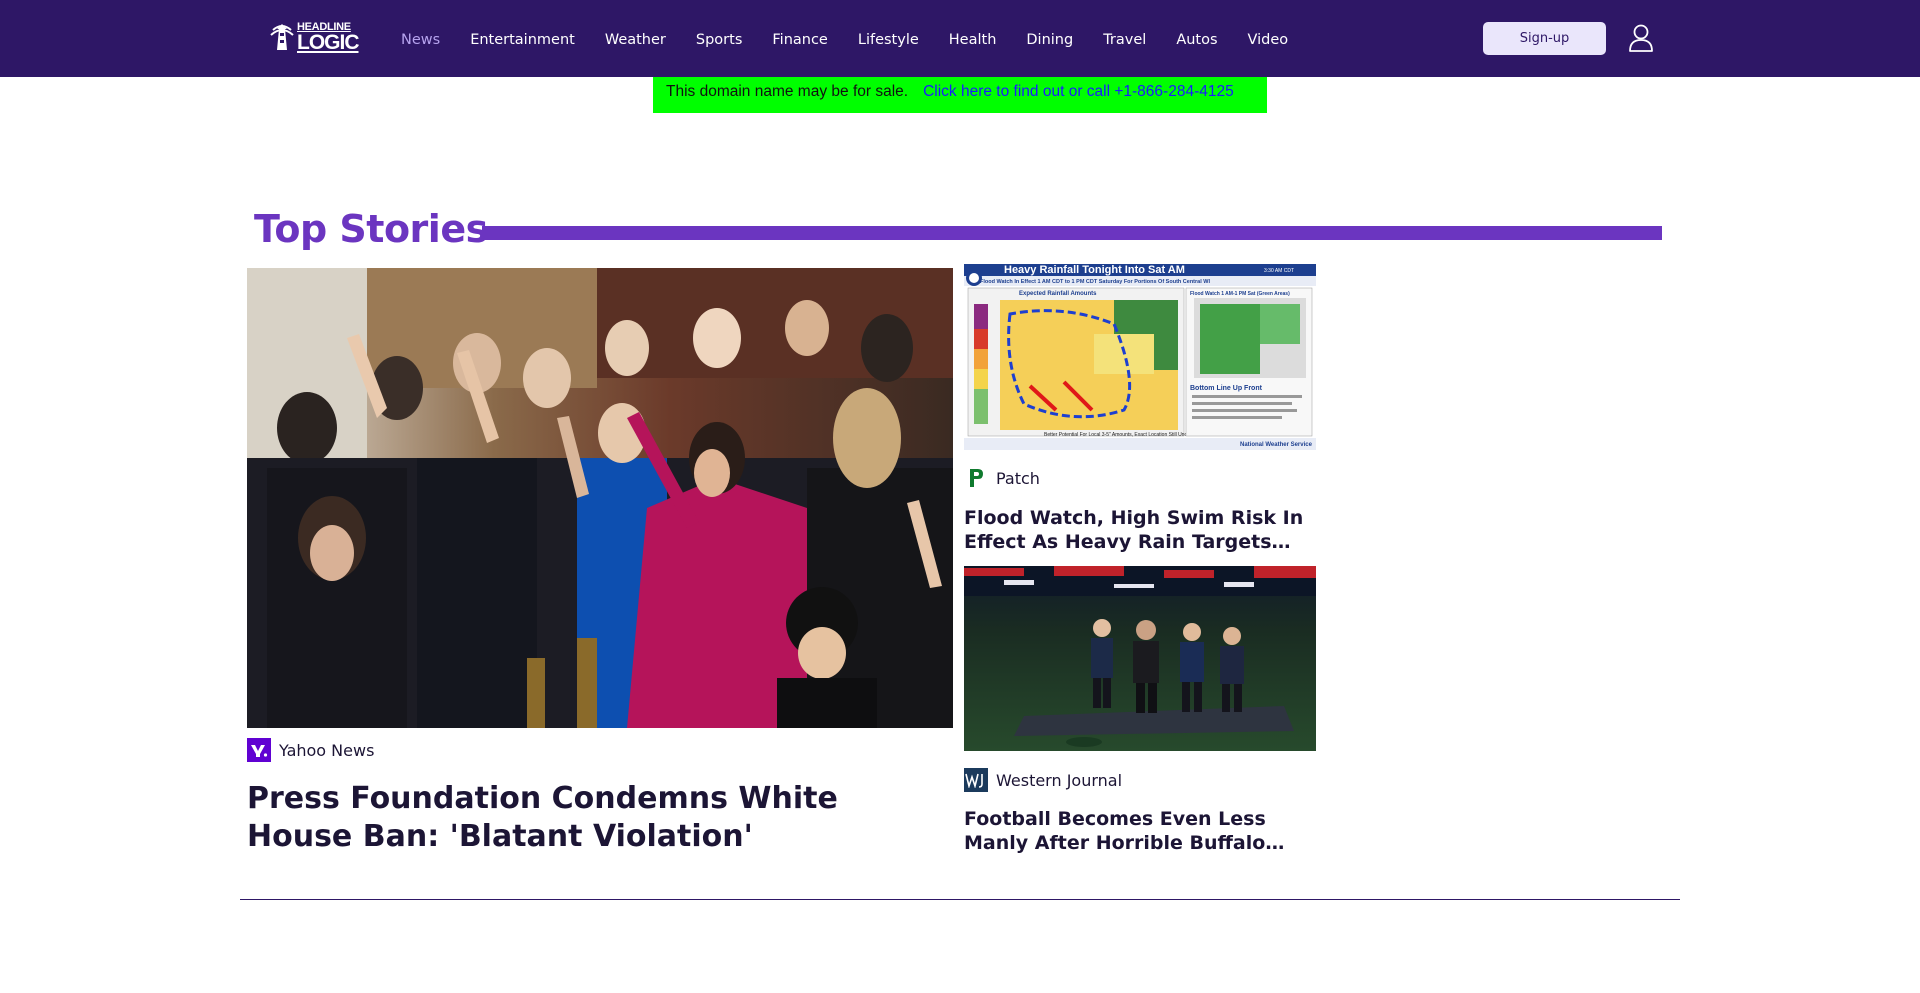 This screenshot has width=1920, height=993. What do you see at coordinates (1018, 478) in the screenshot?
I see `side-story-1-source-name: Patch` at bounding box center [1018, 478].